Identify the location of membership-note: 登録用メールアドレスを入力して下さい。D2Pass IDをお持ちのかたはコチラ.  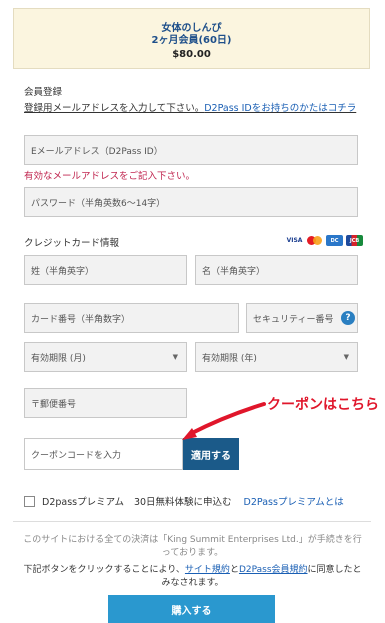
(194, 108).